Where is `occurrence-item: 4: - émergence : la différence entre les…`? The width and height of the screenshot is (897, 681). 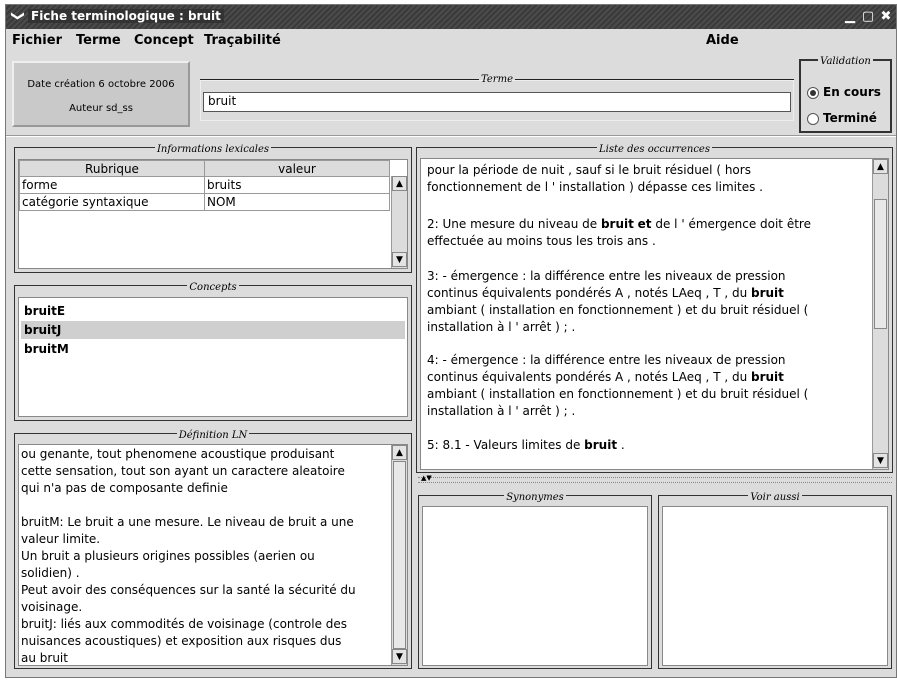 occurrence-item: 4: - émergence : la différence entre les… is located at coordinates (617, 386).